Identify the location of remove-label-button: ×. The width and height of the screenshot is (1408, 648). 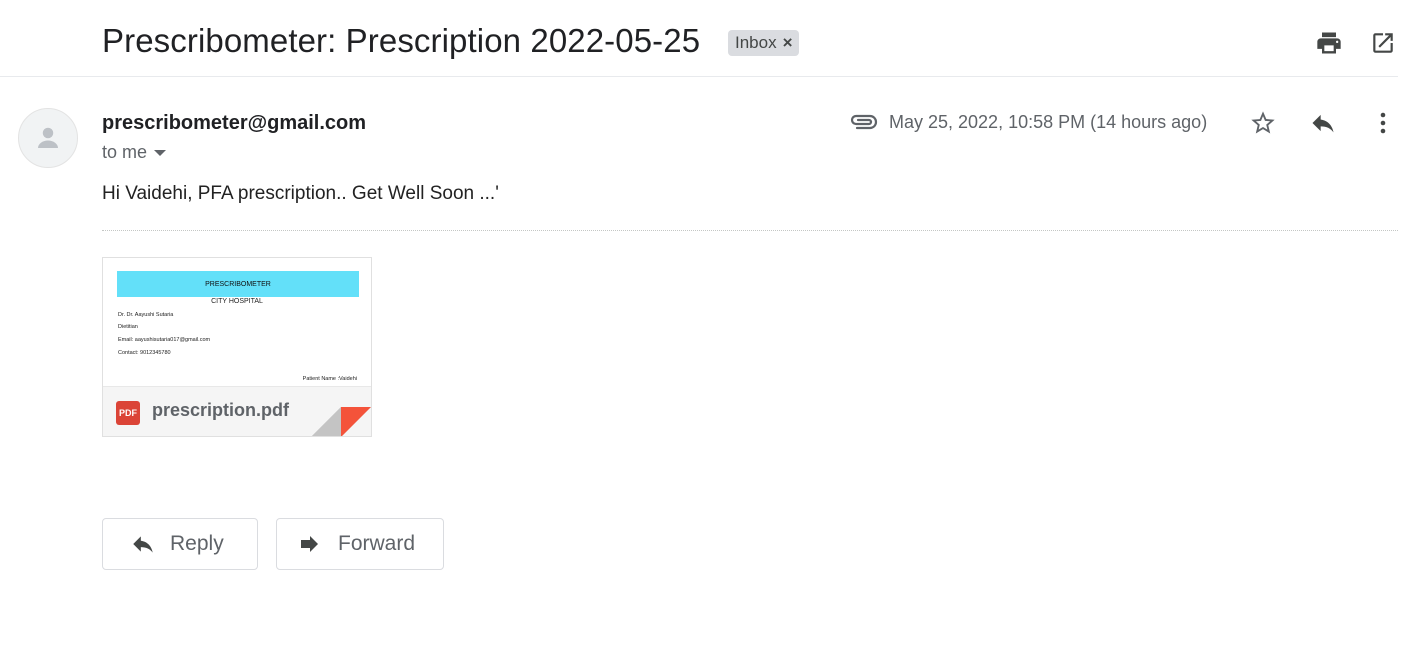
(788, 43).